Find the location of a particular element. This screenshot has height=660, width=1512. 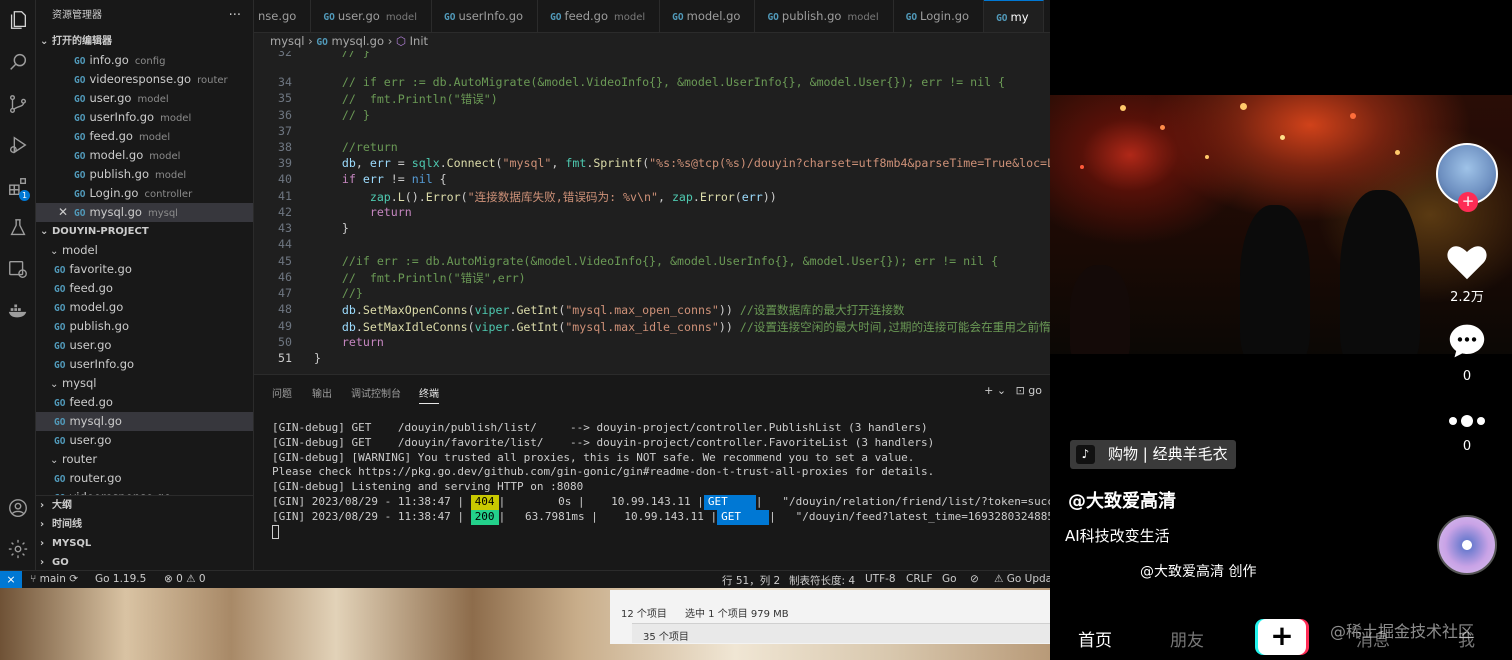

remote-explorer-icon is located at coordinates (18, 269).